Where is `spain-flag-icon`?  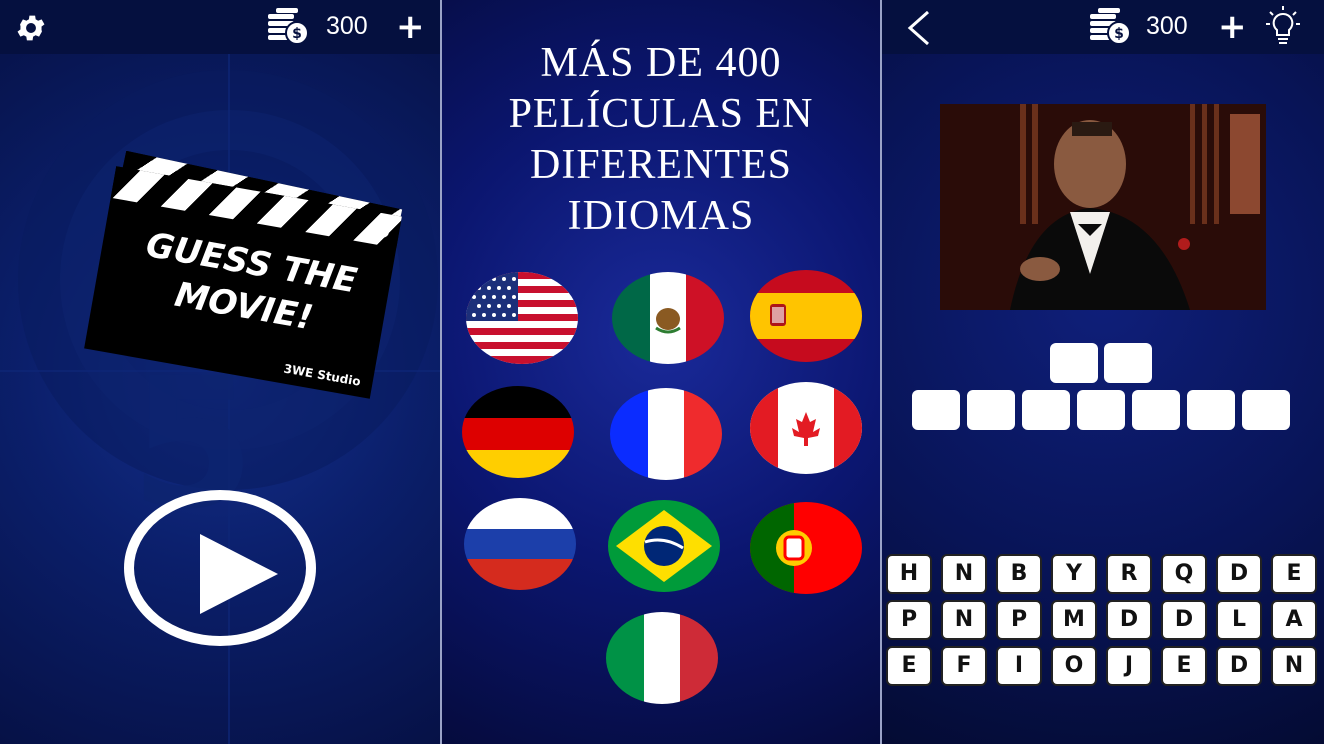
spain-flag-icon is located at coordinates (806, 316).